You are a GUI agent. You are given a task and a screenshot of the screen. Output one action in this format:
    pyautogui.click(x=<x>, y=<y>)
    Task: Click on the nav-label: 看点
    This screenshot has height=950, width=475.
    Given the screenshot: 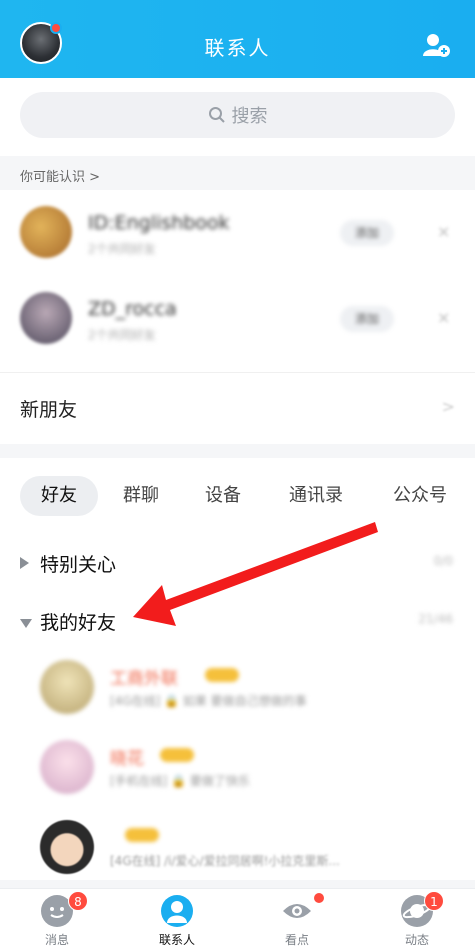 What is the action you would take?
    pyautogui.click(x=296, y=940)
    